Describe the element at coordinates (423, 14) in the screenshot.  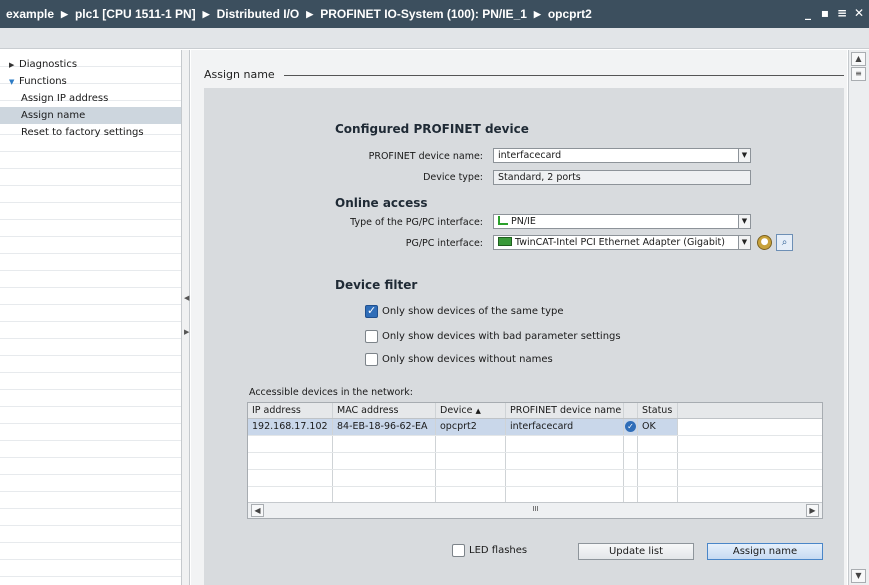
I see `breadcrumb-io-system: PROFINET IO-System (100): PN/IE_1` at that location.